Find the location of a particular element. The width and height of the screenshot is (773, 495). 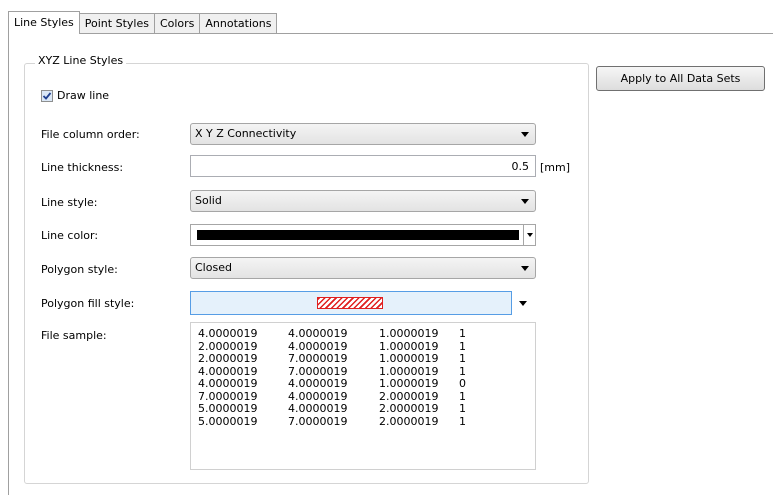

file-column-order-value: X Y Z Connectivity is located at coordinates (246, 133).